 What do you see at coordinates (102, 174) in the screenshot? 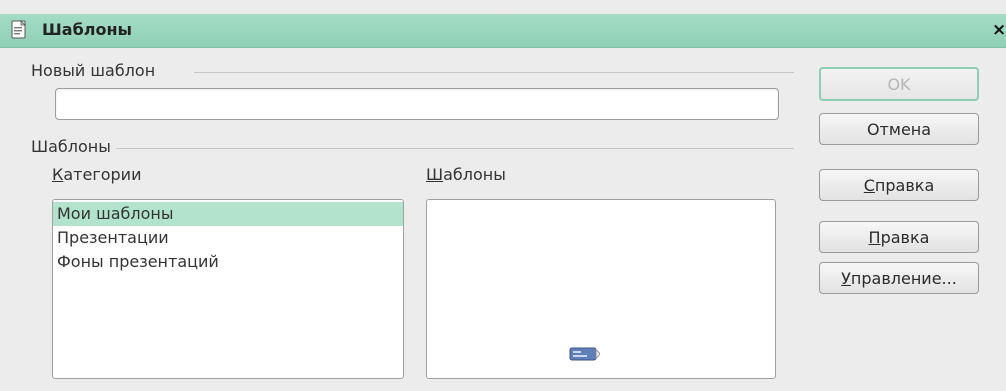
I see `categories-label-rest: атегории` at bounding box center [102, 174].